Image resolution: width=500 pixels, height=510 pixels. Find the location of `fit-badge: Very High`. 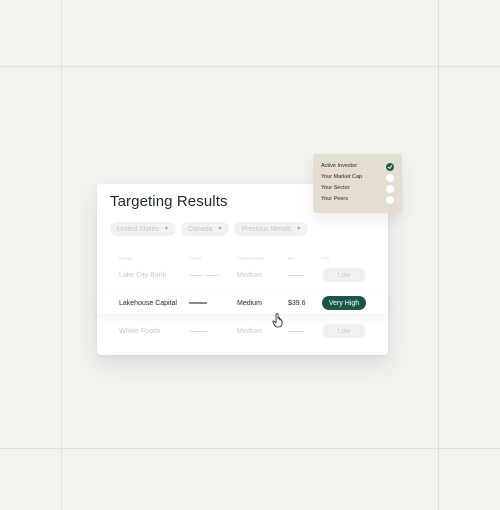

fit-badge: Very High is located at coordinates (344, 303).